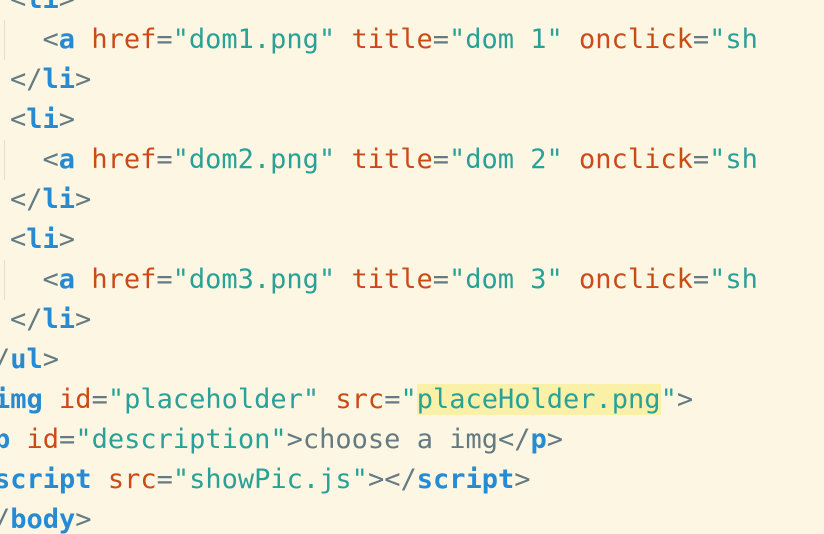  Describe the element at coordinates (181, 439) in the screenshot. I see `code-string: "description"` at that location.